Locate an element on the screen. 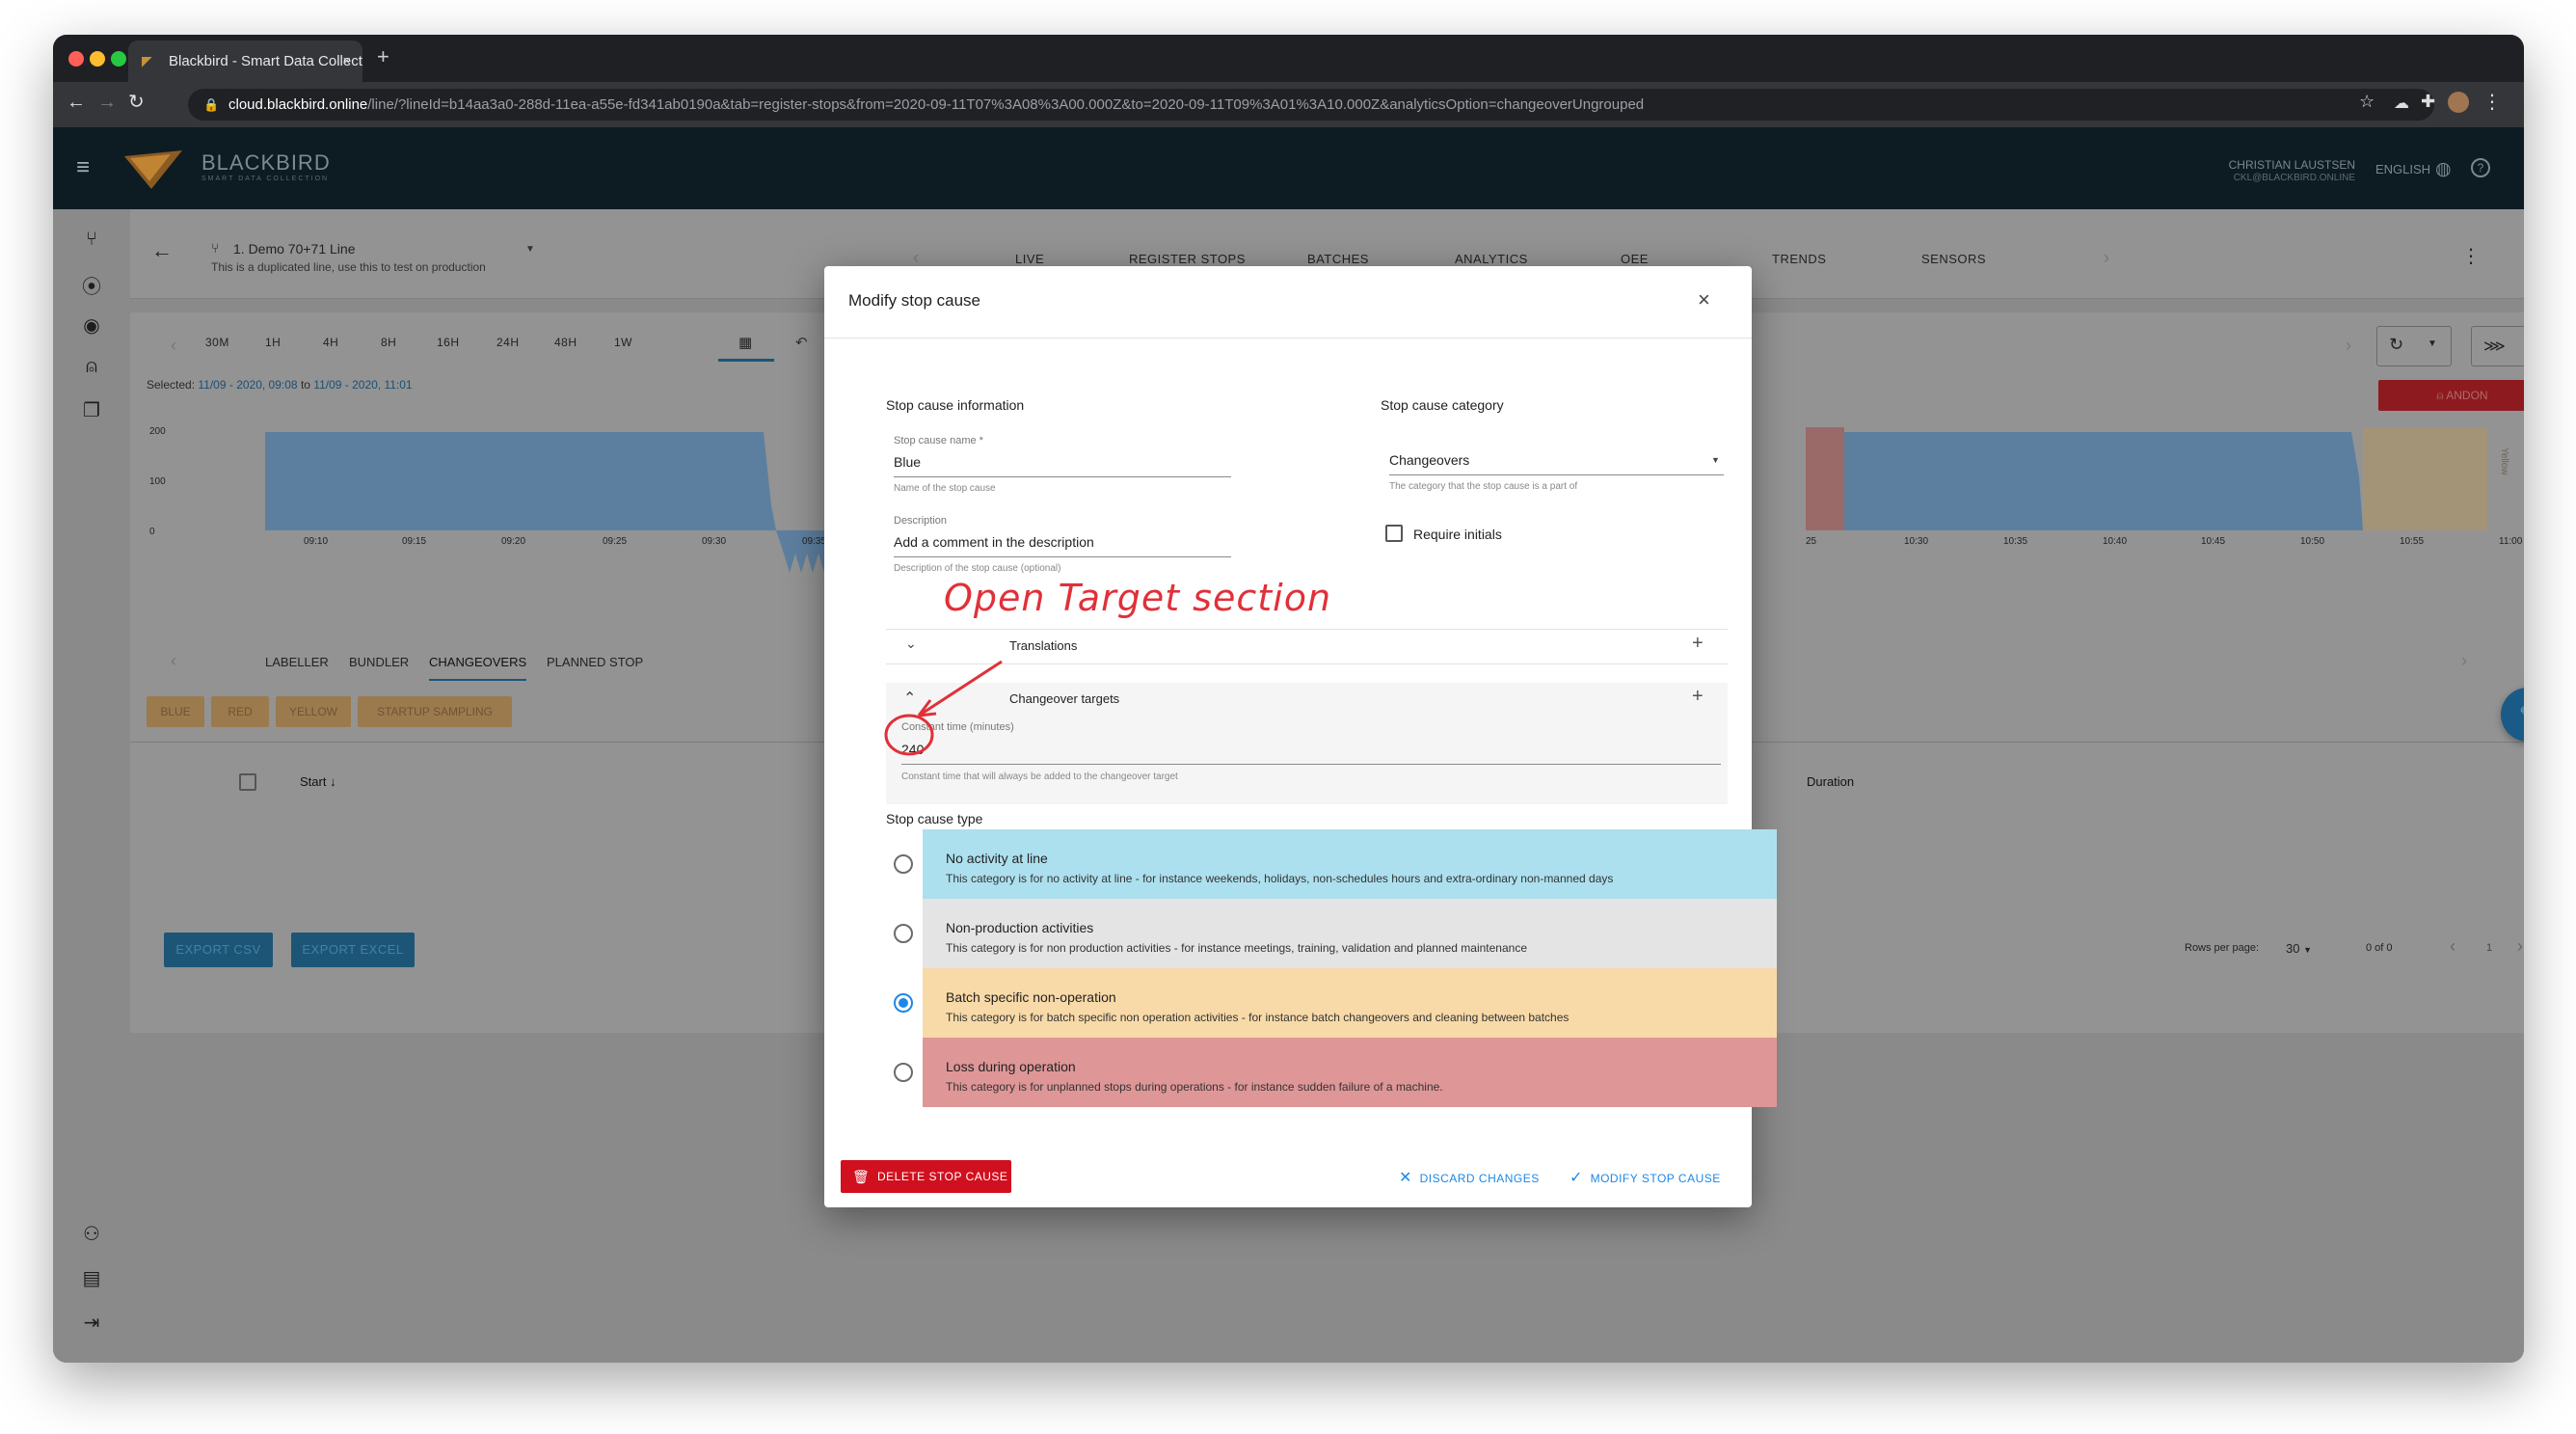  name-field: Blue is located at coordinates (908, 462).